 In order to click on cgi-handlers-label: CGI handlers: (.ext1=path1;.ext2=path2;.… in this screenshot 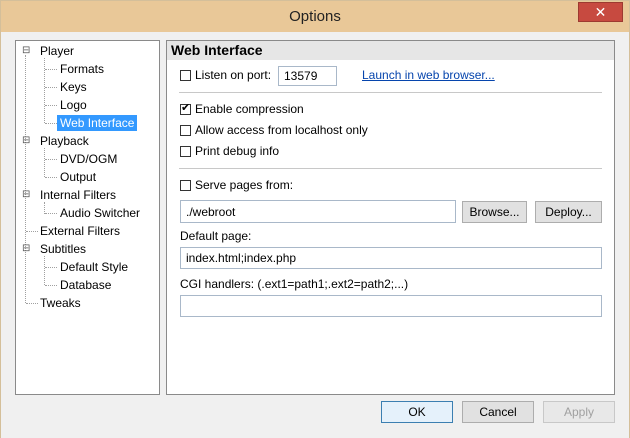, I will do `click(294, 284)`.